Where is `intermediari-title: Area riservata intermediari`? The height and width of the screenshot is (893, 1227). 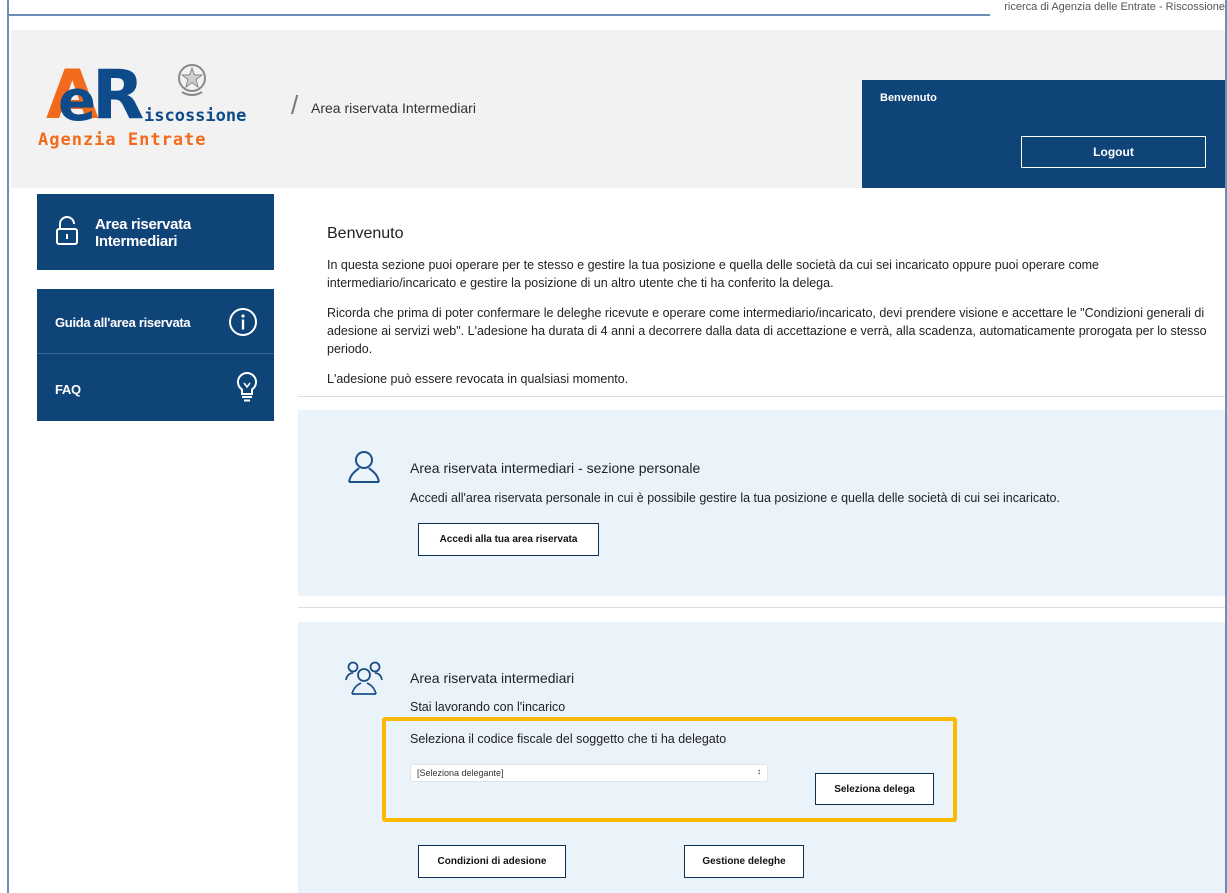 intermediari-title: Area riservata intermediari is located at coordinates (492, 678).